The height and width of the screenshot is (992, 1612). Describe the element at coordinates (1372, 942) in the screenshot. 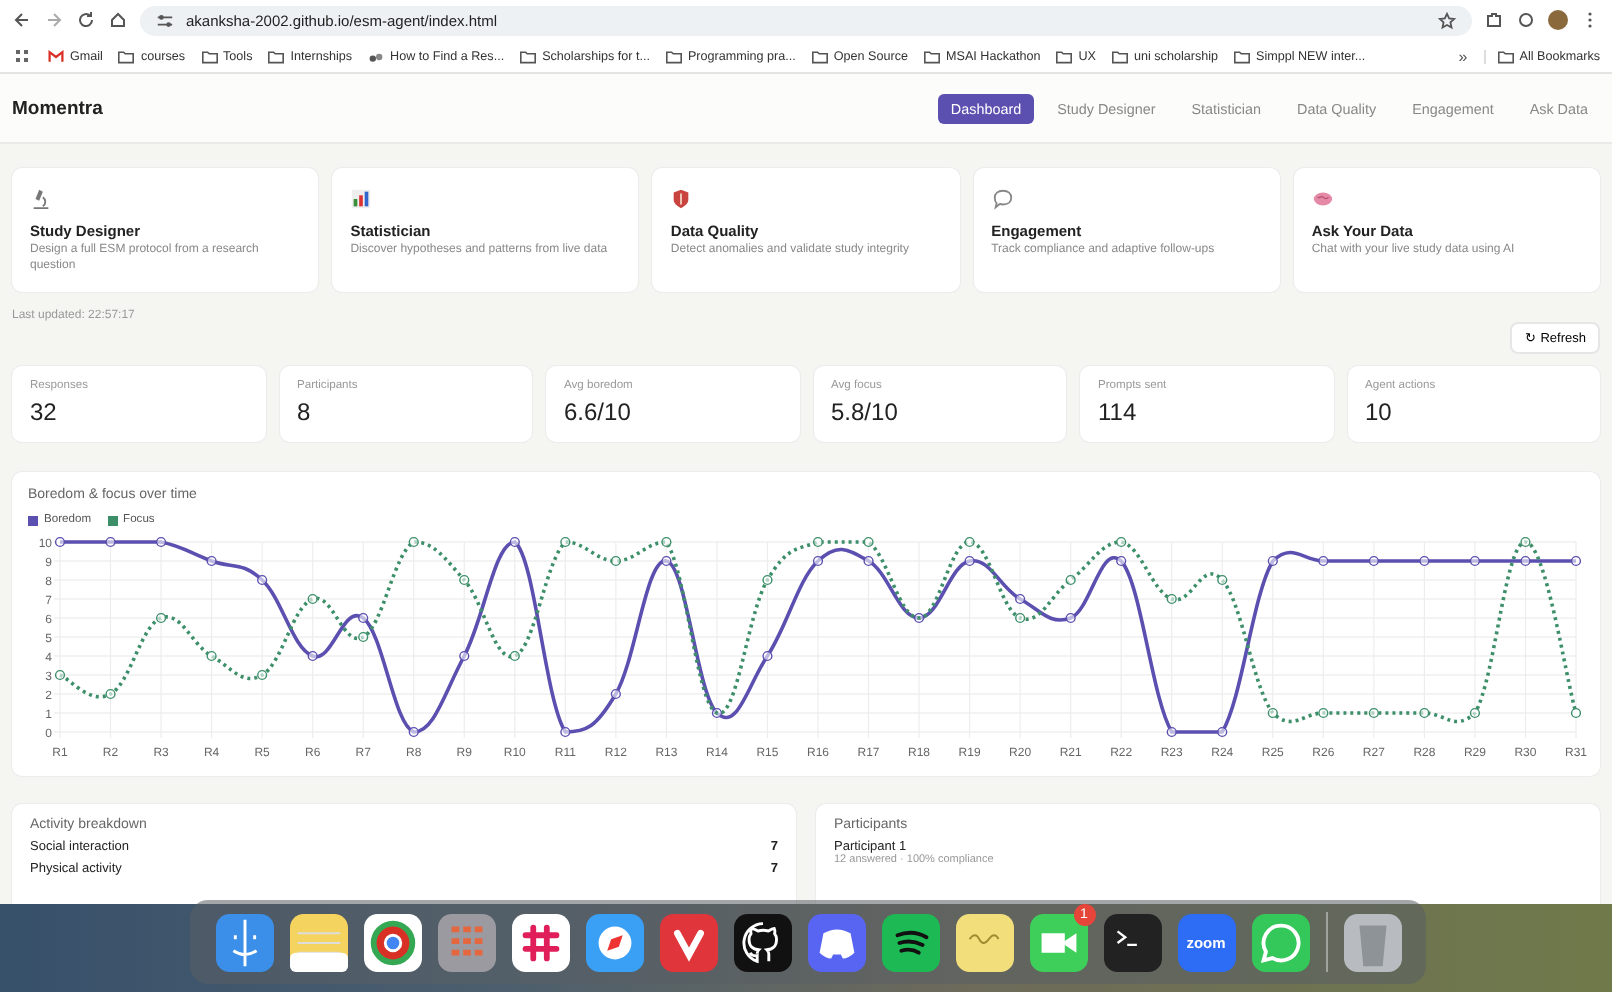

I see `trash-icon` at that location.